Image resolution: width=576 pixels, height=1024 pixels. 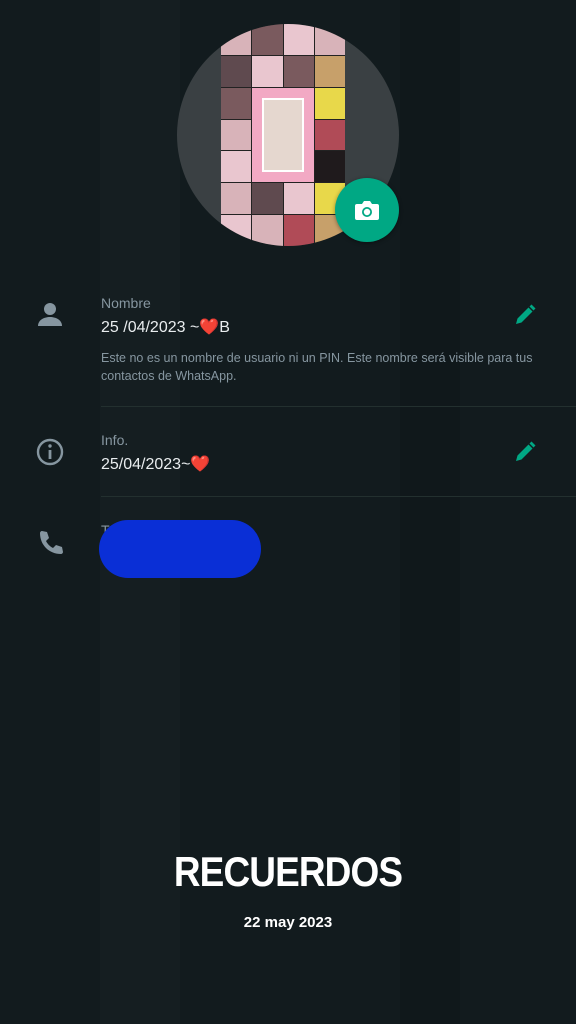 What do you see at coordinates (283, 135) in the screenshot?
I see `photo-collage` at bounding box center [283, 135].